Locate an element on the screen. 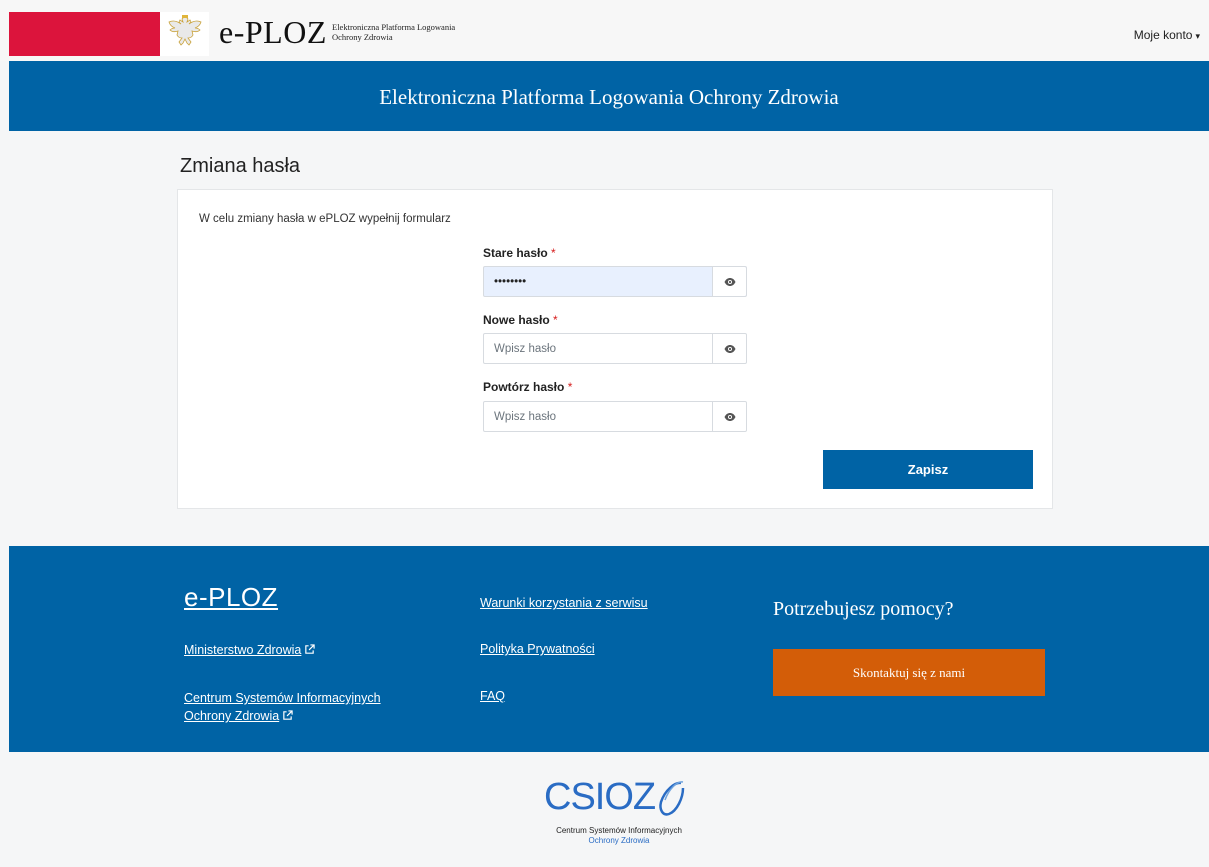 The height and width of the screenshot is (867, 1209). old-password-input is located at coordinates (598, 281).